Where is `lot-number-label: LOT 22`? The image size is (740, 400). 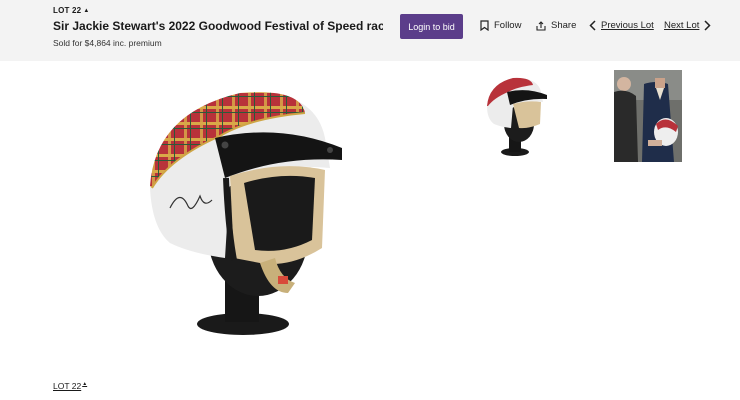 lot-number-label: LOT 22 is located at coordinates (67, 10).